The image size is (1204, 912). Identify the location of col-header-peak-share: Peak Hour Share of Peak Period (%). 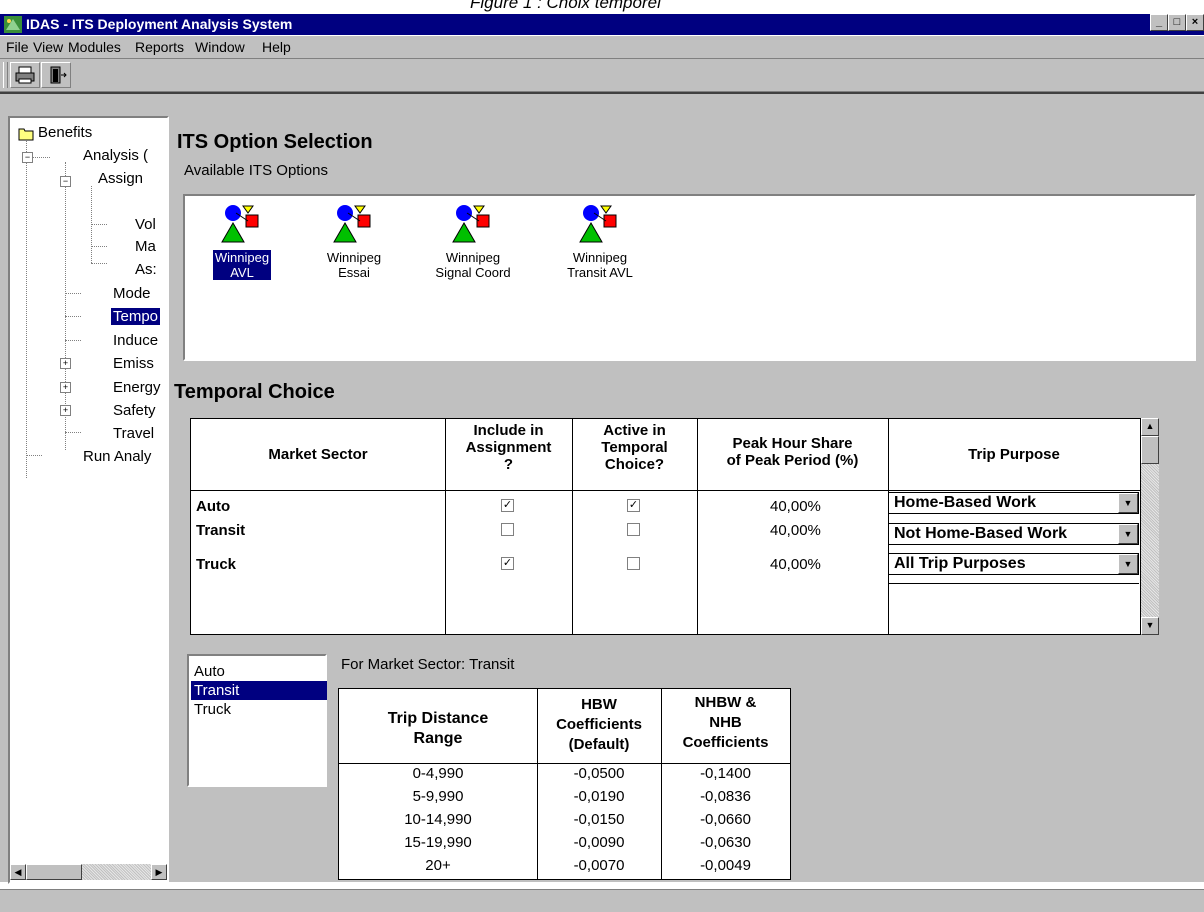
(792, 452).